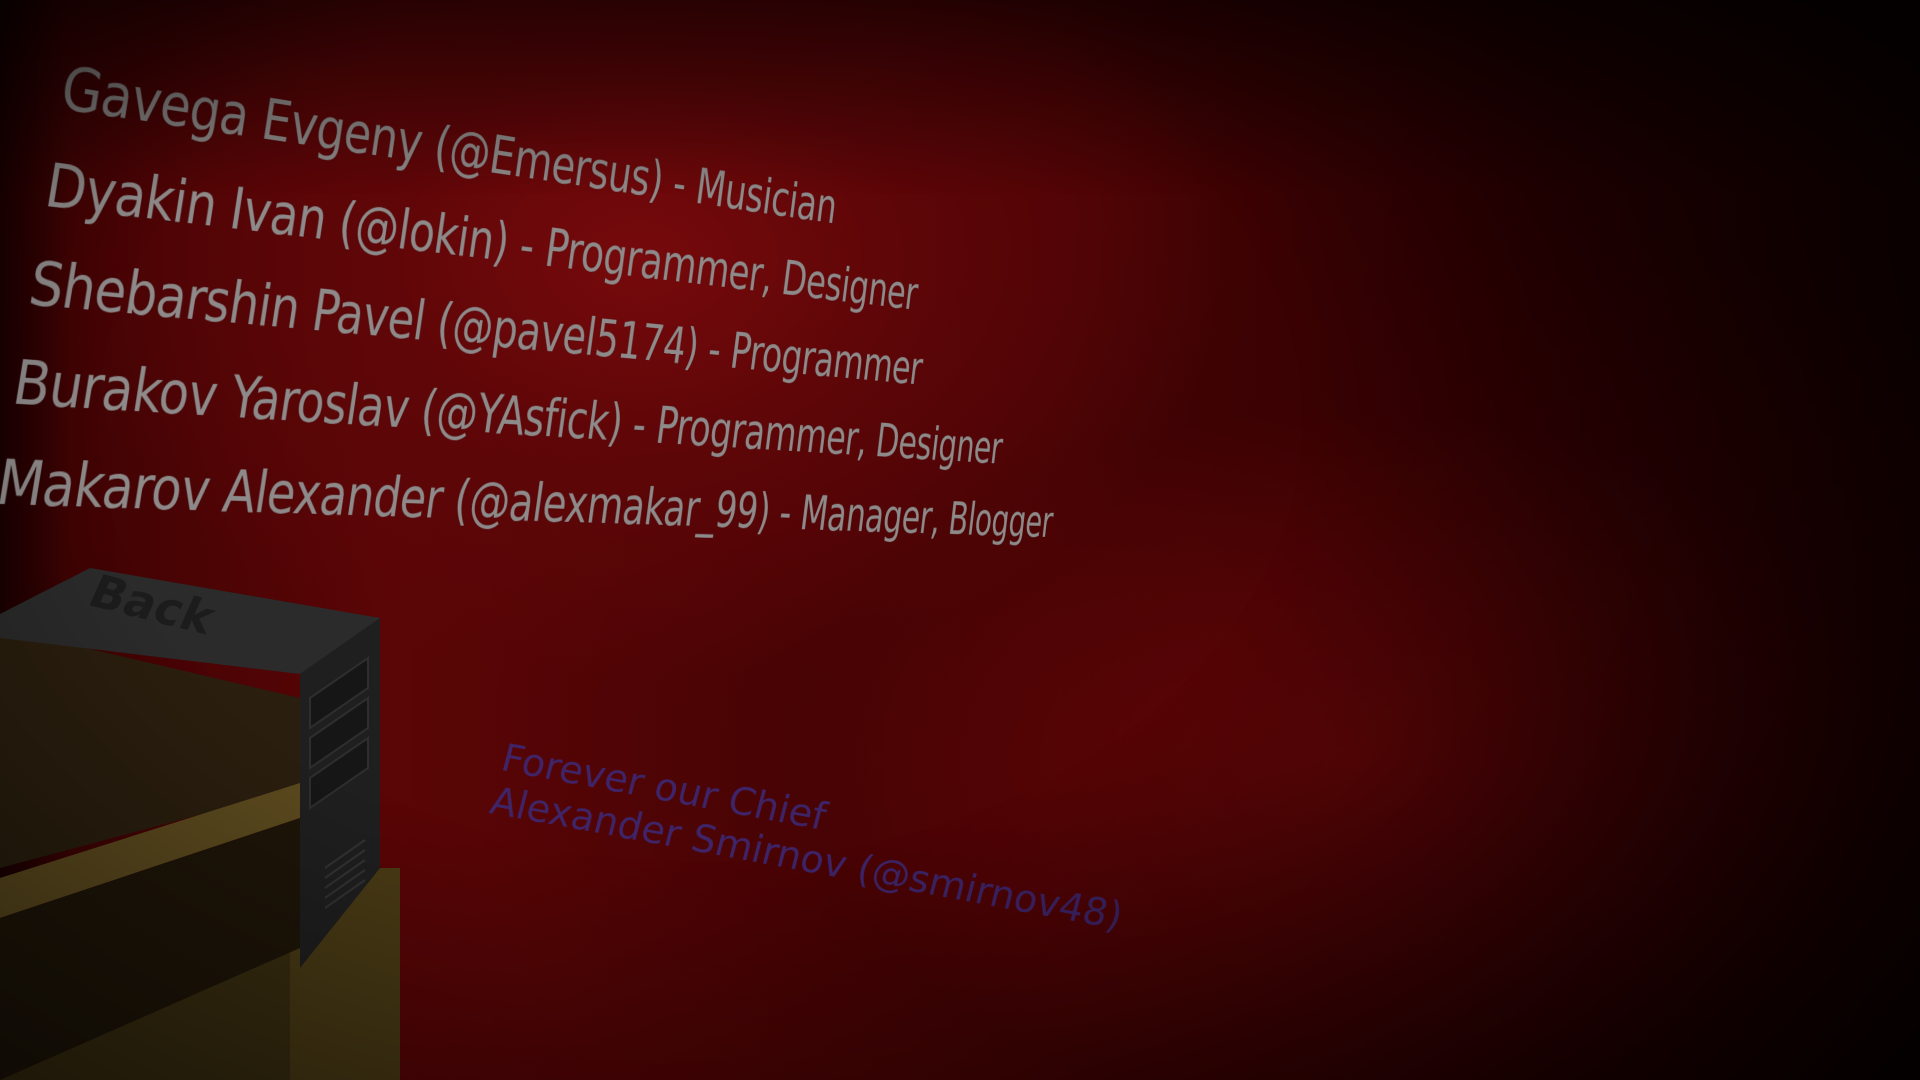 The image size is (1920, 1080). I want to click on back-button: Back, so click(200, 824).